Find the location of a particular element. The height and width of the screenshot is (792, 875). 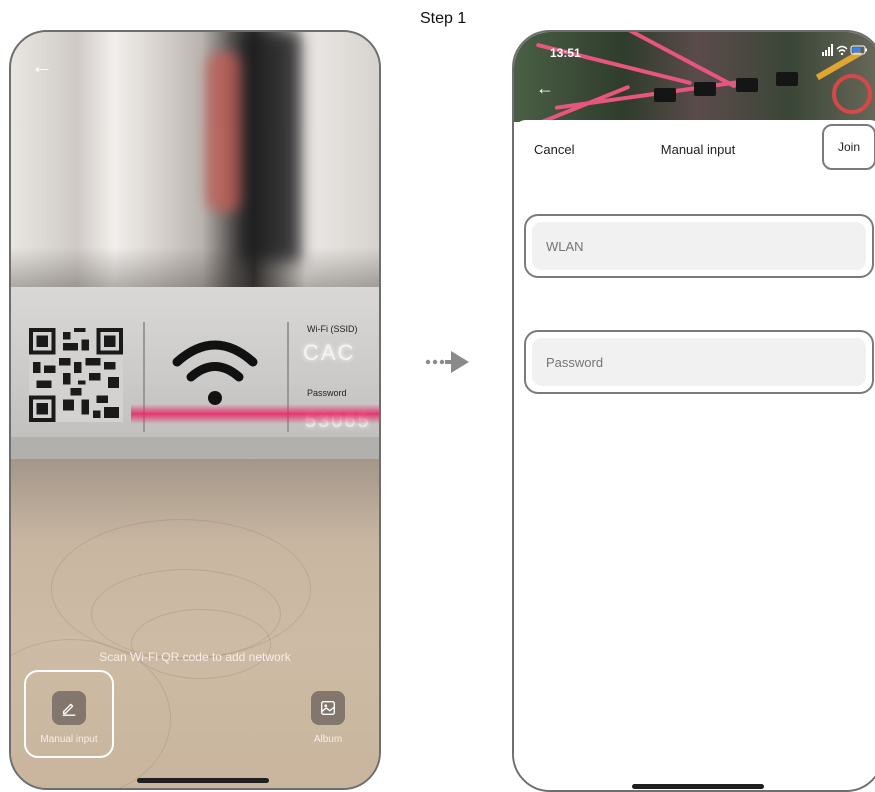

image-icon is located at coordinates (328, 708).